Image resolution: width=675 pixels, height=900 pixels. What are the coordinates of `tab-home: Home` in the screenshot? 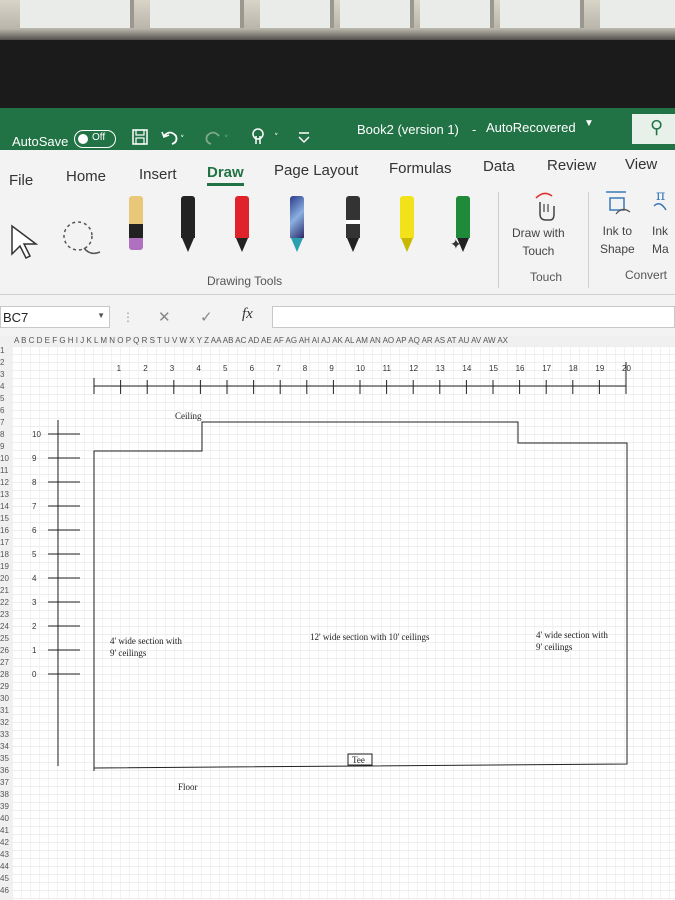 It's located at (86, 176).